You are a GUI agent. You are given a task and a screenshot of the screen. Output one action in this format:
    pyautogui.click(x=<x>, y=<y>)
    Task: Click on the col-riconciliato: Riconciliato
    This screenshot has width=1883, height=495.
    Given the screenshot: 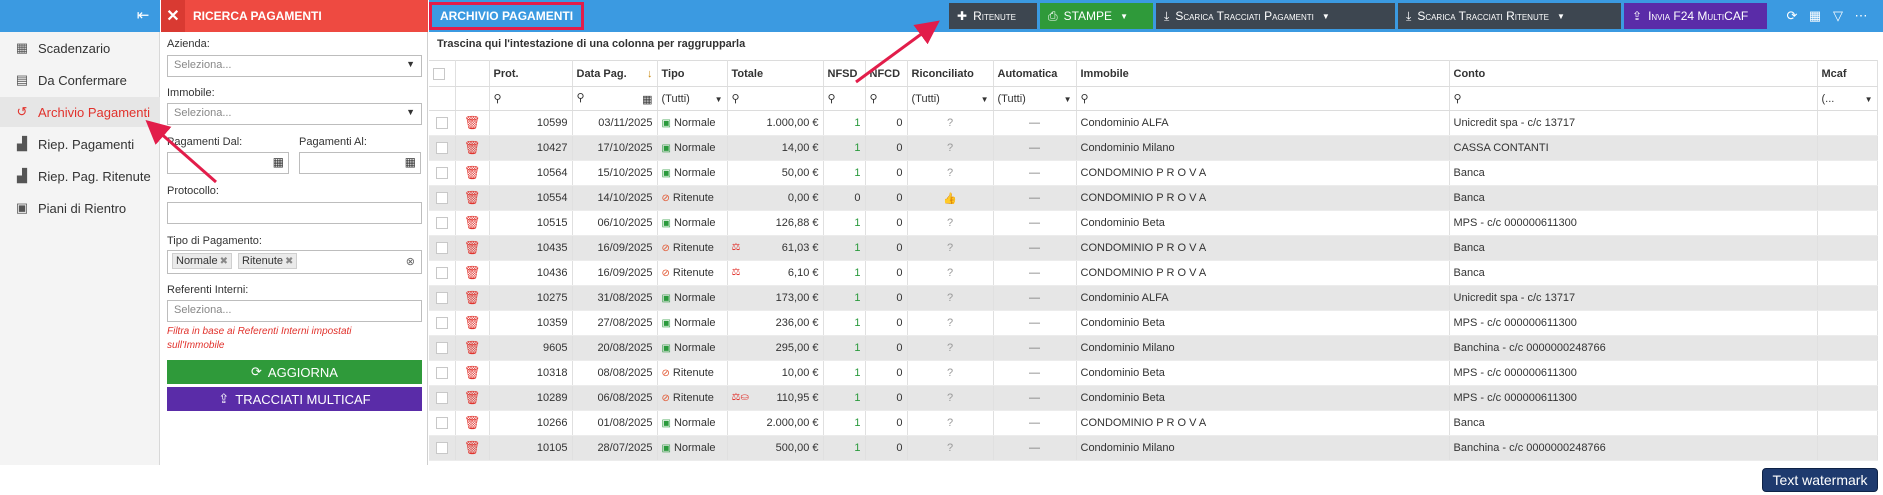 What is the action you would take?
    pyautogui.click(x=950, y=73)
    